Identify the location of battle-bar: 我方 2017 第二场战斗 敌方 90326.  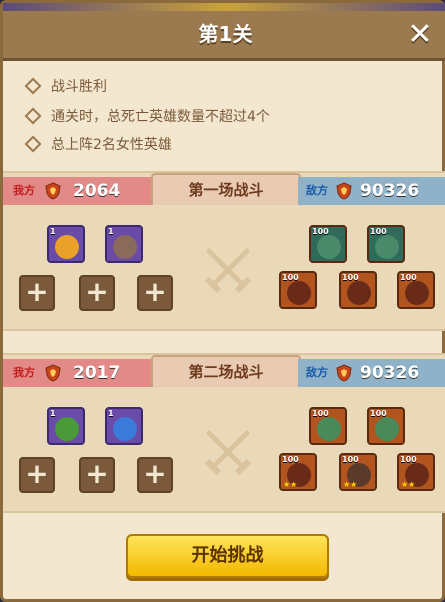
(224, 371).